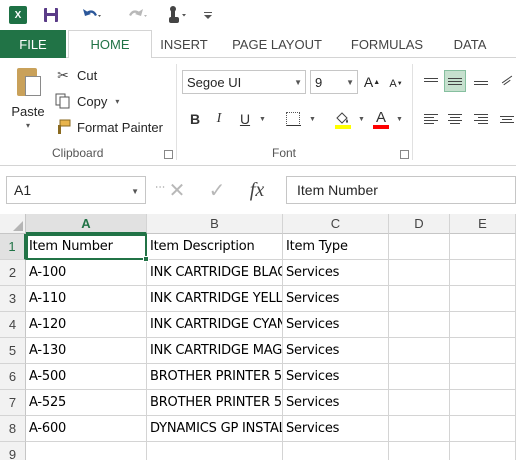  Describe the element at coordinates (387, 44) in the screenshot. I see `tab-formulas: FORMULAS` at that location.